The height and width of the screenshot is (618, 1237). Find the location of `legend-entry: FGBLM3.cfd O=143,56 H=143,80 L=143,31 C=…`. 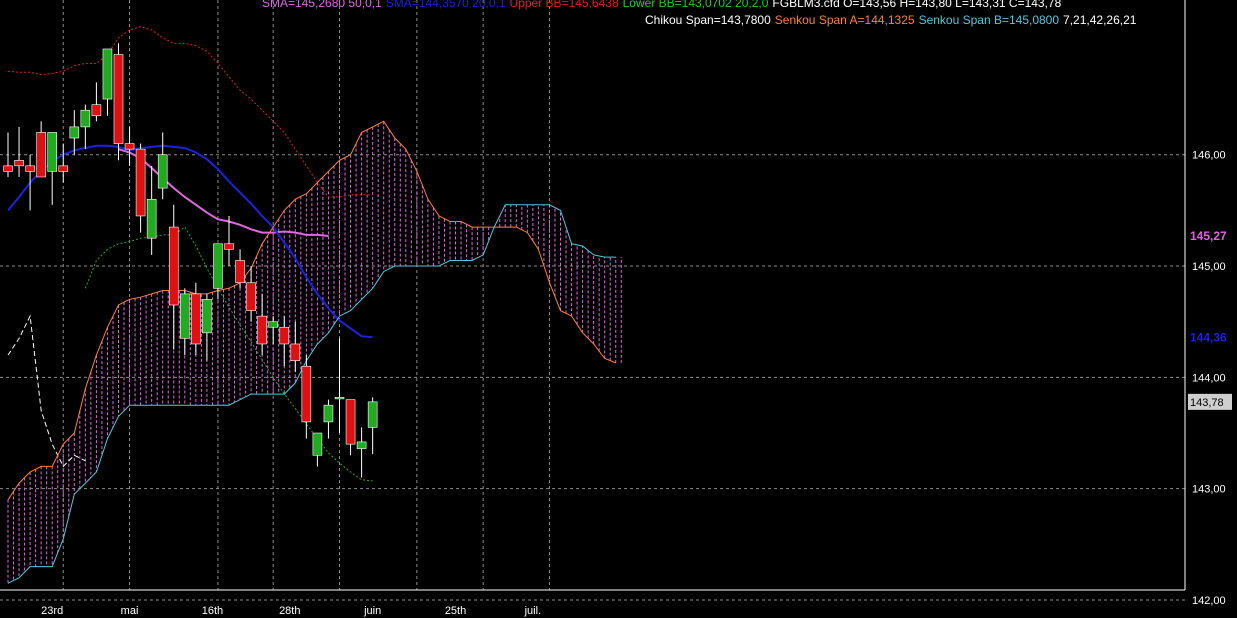

legend-entry: FGBLM3.cfd O=143,56 H=143,80 L=143,31 C=… is located at coordinates (917, 5).